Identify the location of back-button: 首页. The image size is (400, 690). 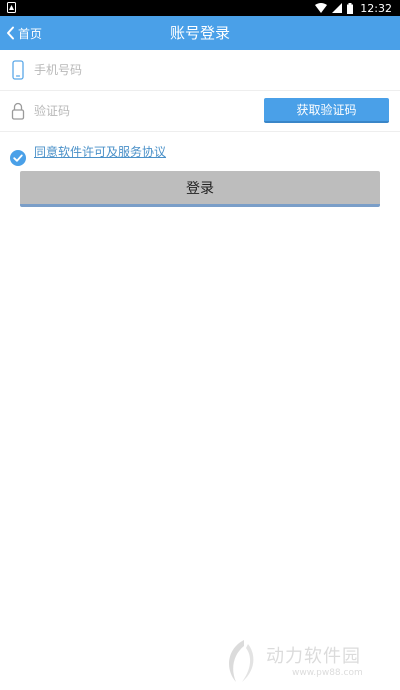
(24, 33).